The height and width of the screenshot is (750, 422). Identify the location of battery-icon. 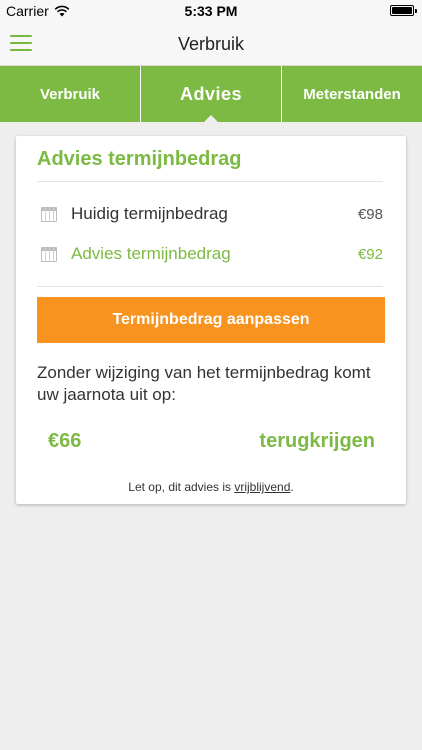
(403, 10).